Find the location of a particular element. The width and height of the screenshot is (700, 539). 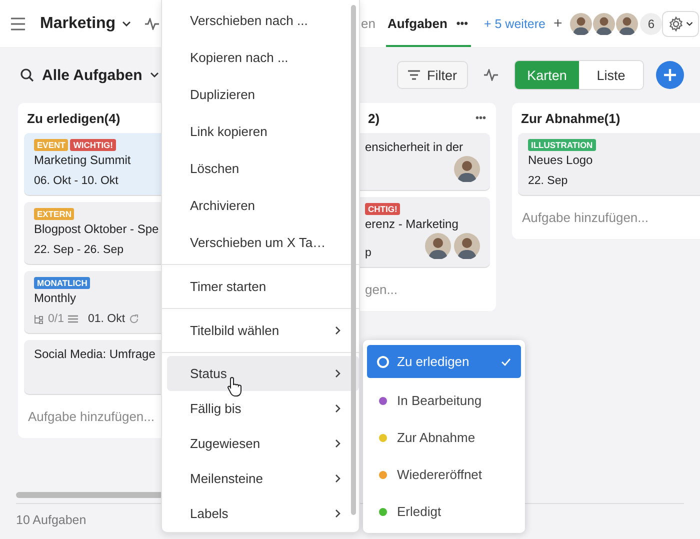

subtask-count: 0/1 is located at coordinates (56, 319).